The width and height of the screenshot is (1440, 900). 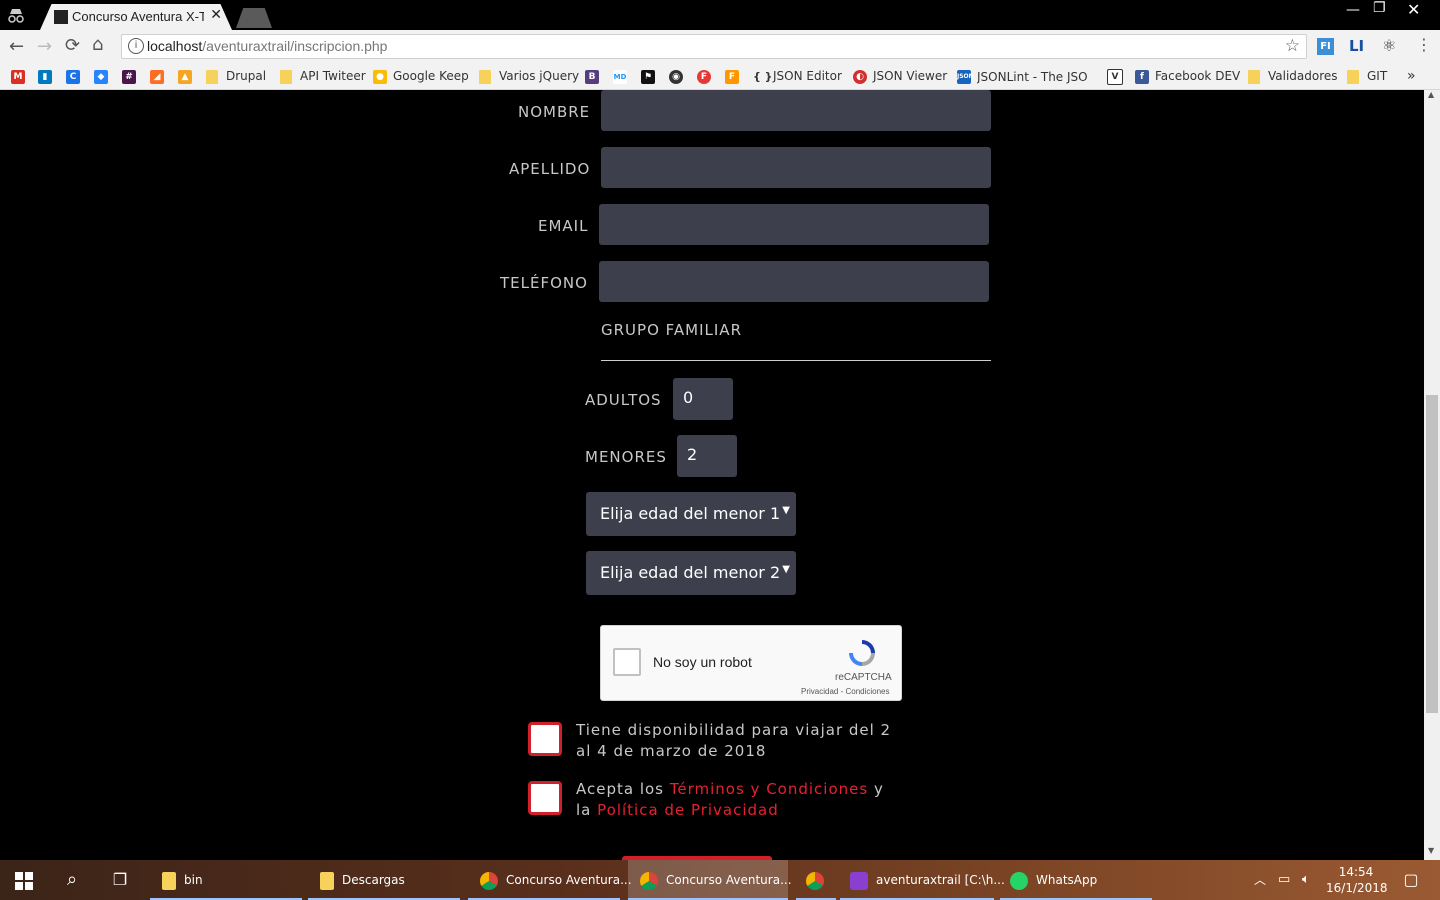 I want to click on bookmark-facebook-dev: f Facebook DEV, so click(x=1187, y=77).